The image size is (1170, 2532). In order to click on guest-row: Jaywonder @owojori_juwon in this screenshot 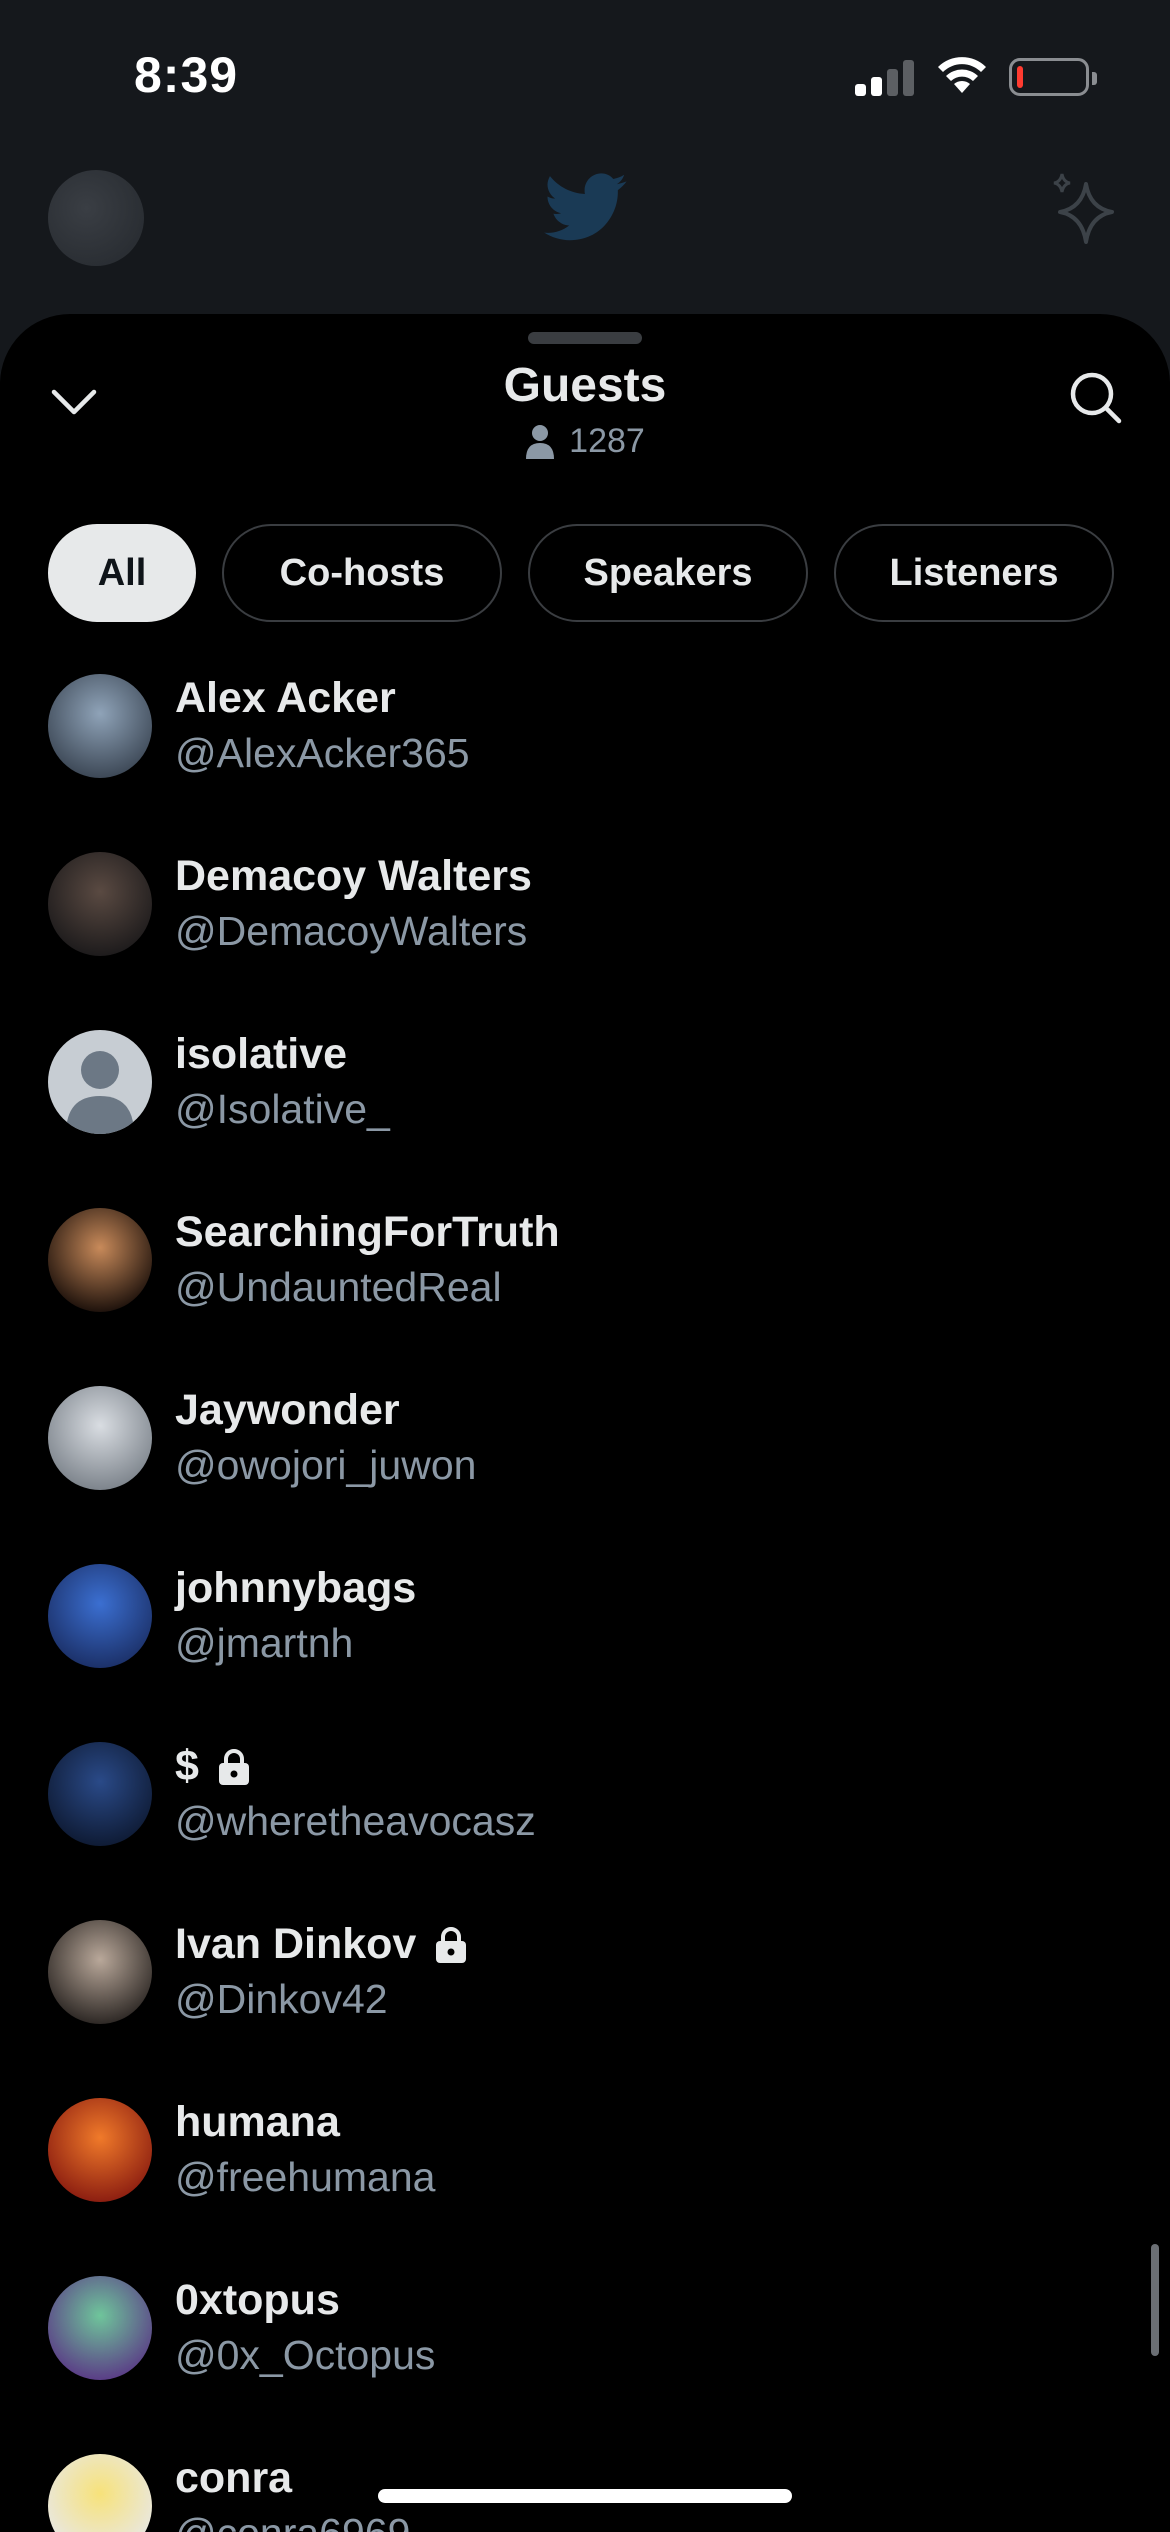, I will do `click(585, 1465)`.